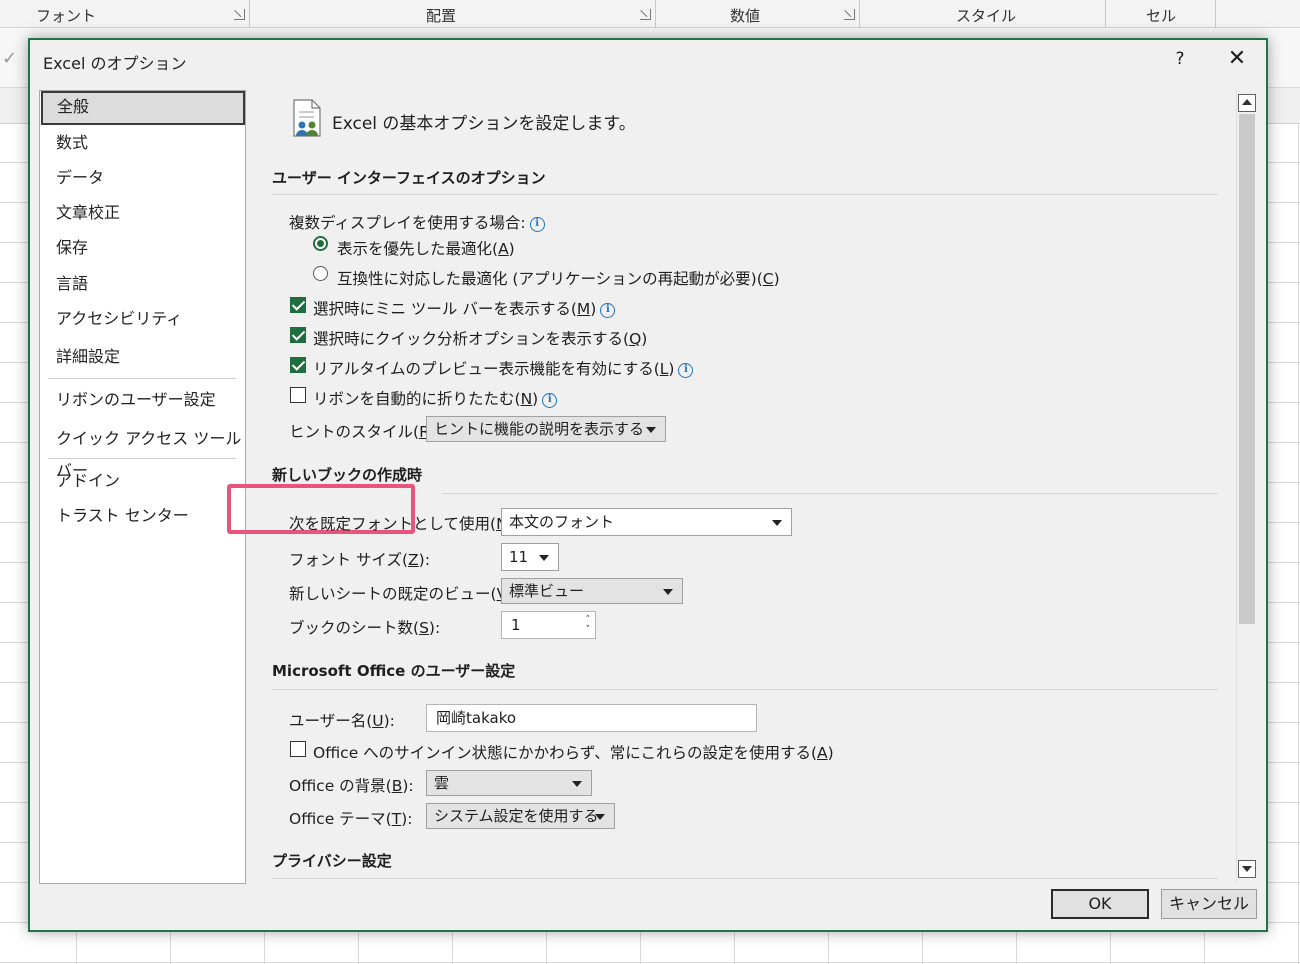  Describe the element at coordinates (142, 517) in the screenshot. I see `nav-item-trust-center: トラスト センター` at that location.